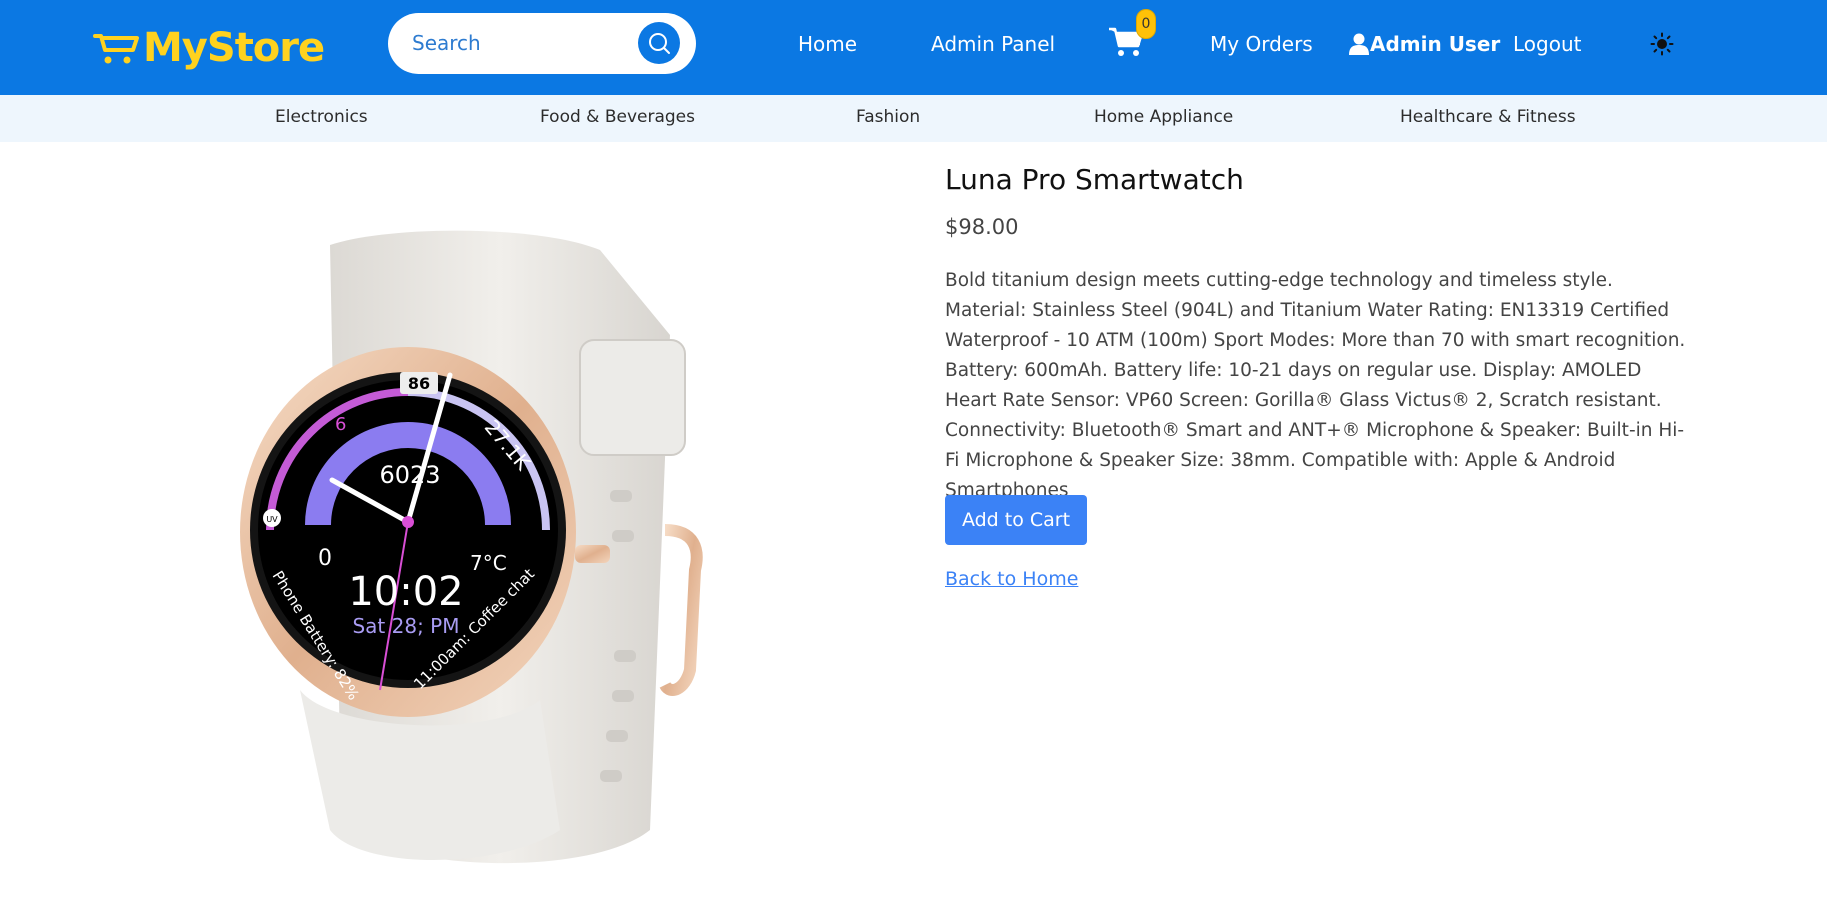 This screenshot has width=1827, height=904. What do you see at coordinates (1662, 44) in the screenshot?
I see `sun-icon` at bounding box center [1662, 44].